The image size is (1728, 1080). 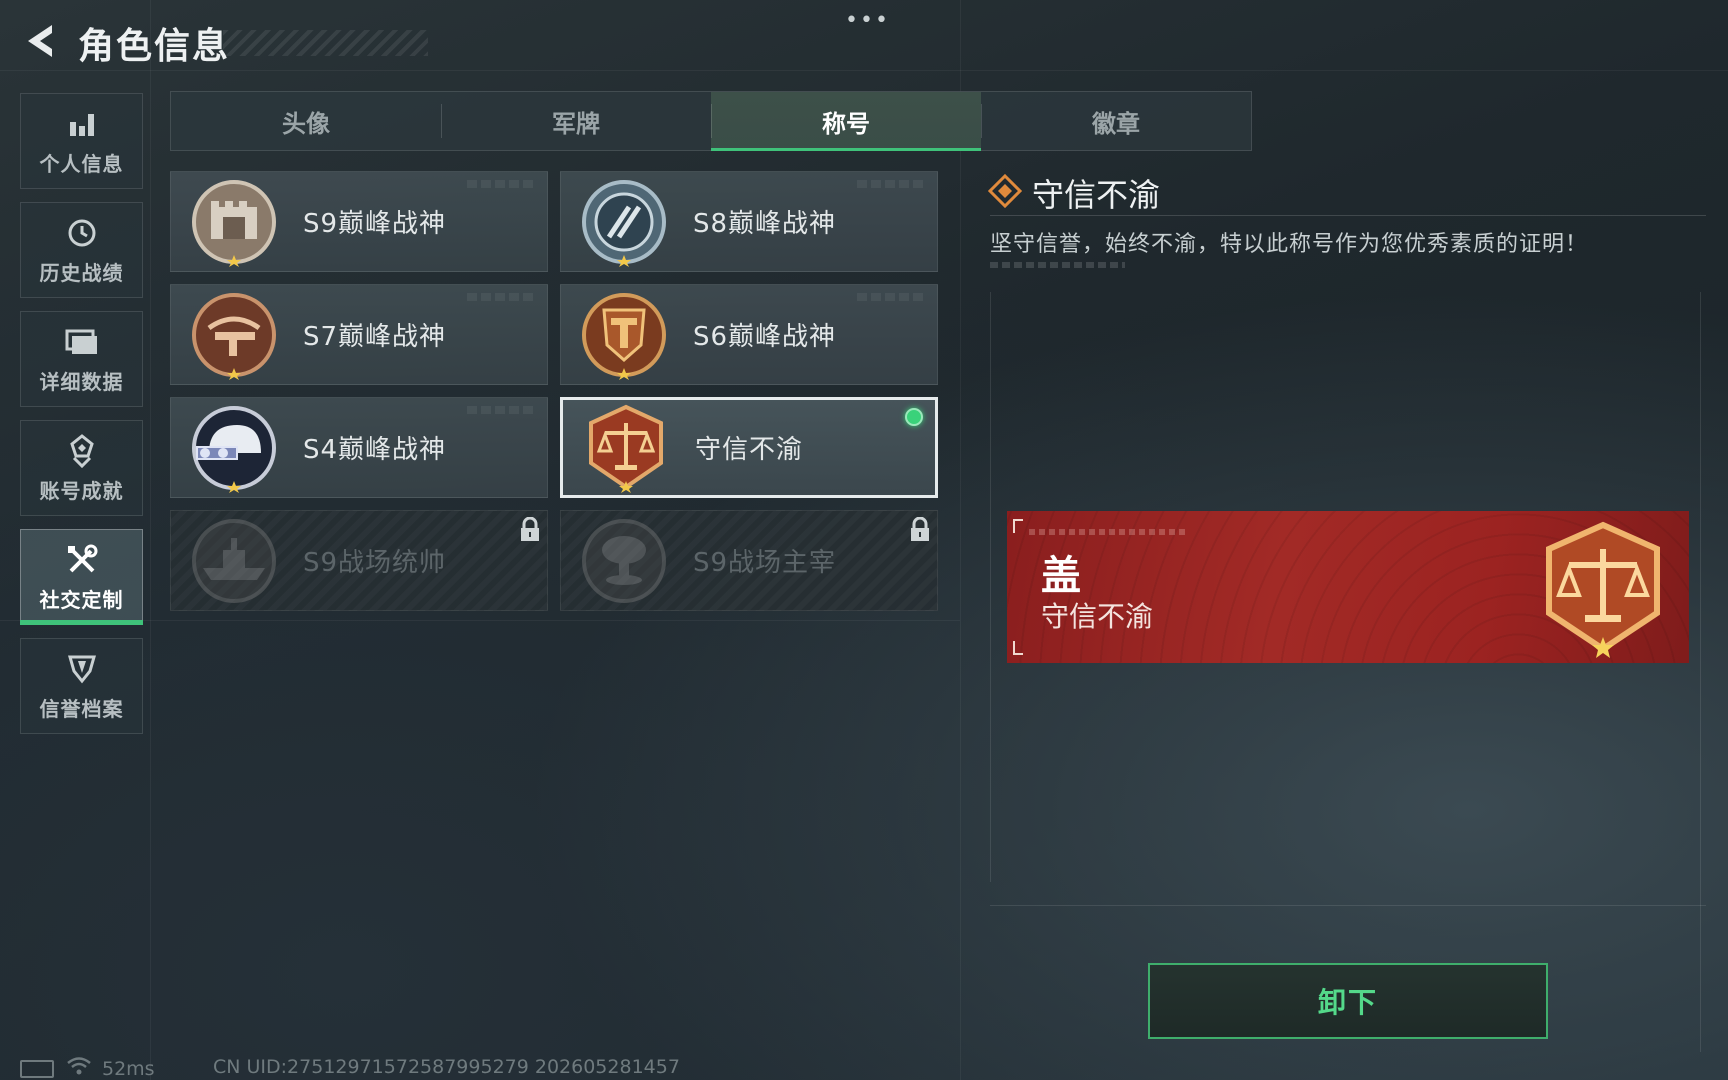 I want to click on tab-dog-tag: 军牌, so click(x=576, y=121).